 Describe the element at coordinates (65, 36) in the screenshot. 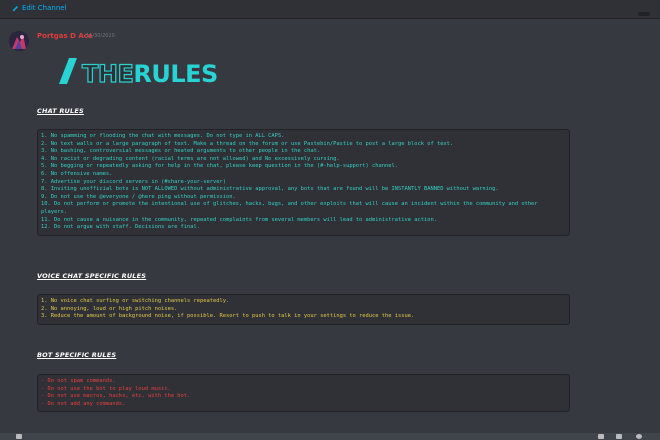

I see `message-author: Portgas D Ace` at that location.